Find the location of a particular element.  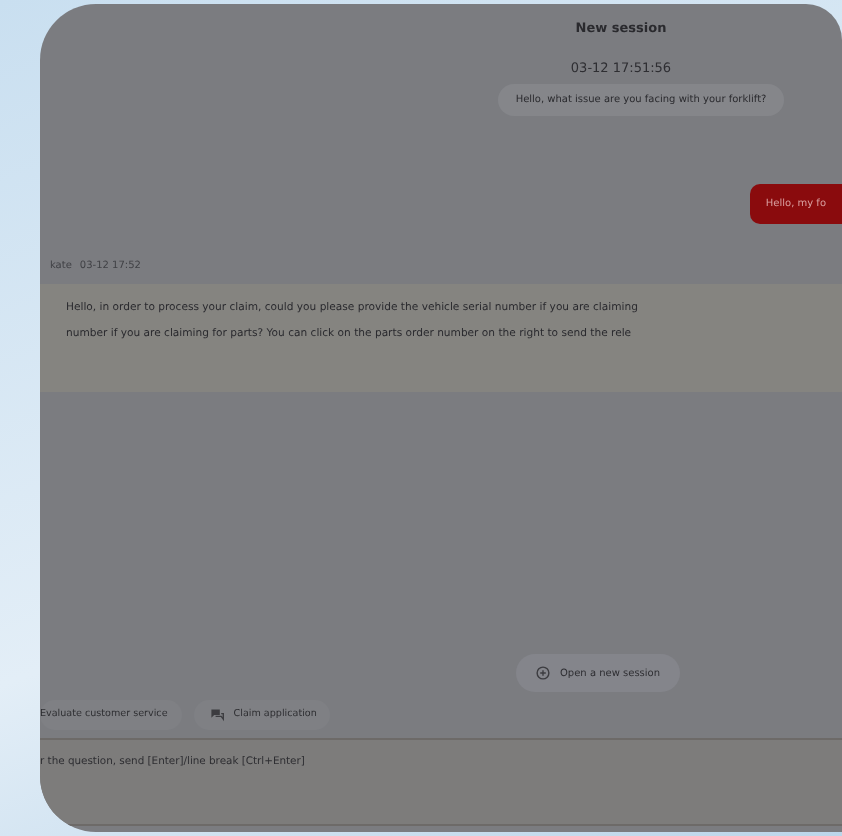

chat-icon is located at coordinates (216, 715).